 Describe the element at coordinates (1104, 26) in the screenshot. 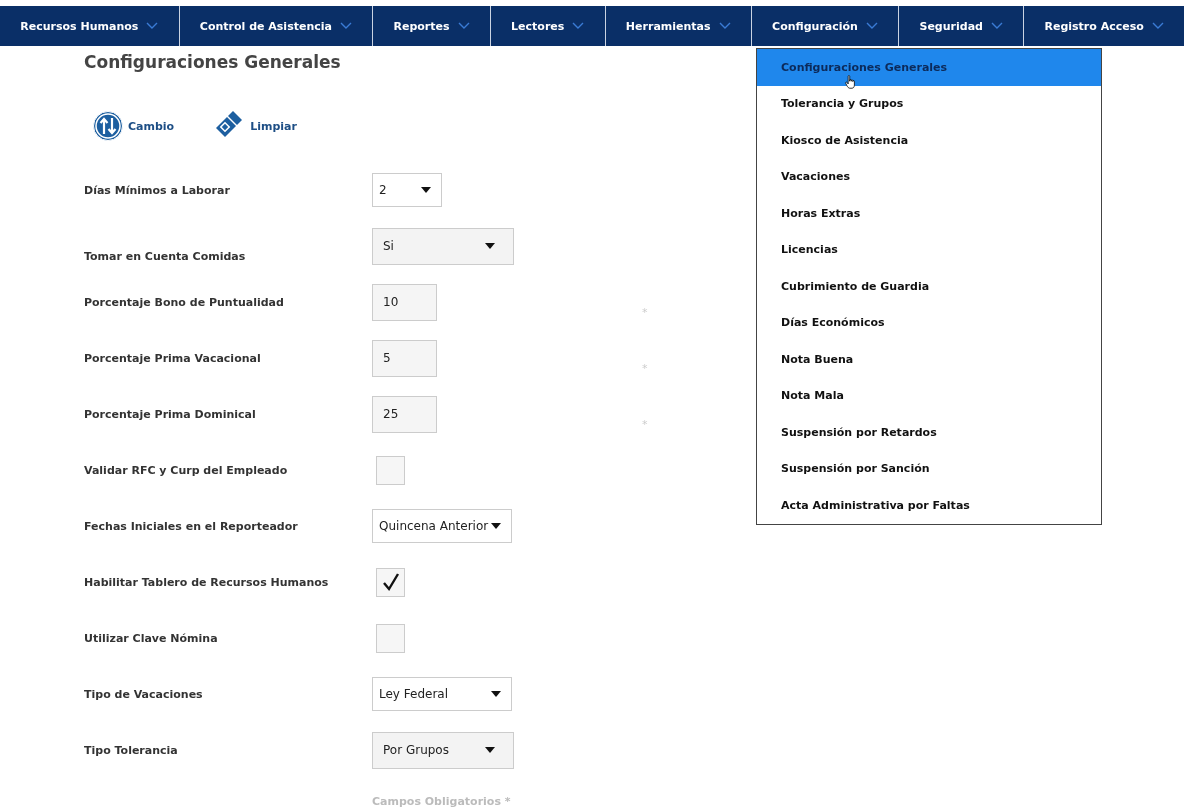

I see `nav-menu-item: Registro Acceso` at that location.